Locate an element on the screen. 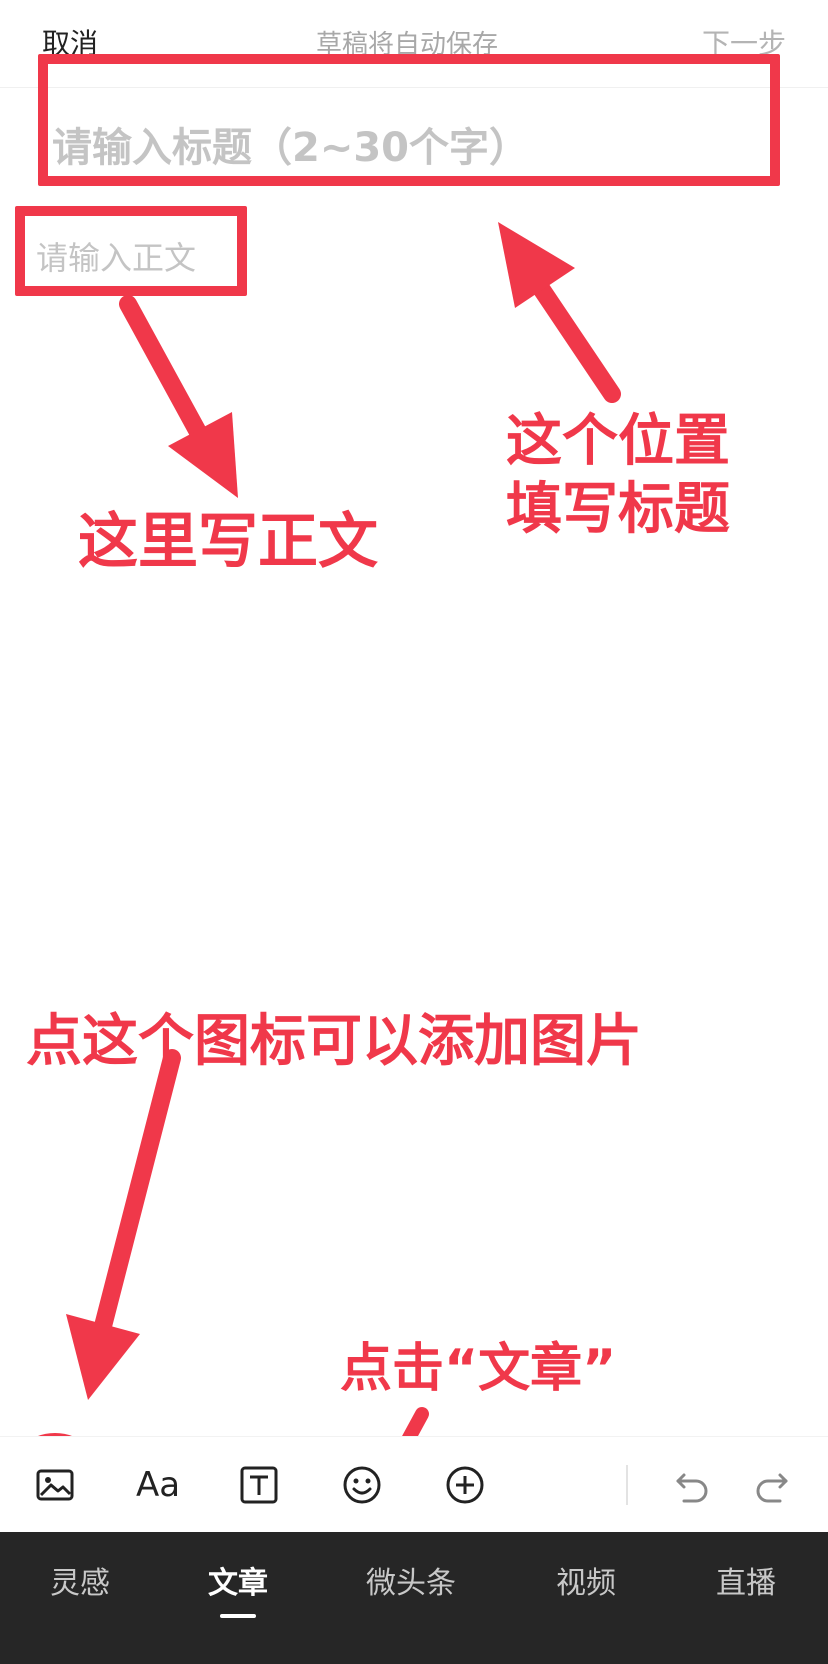  text-box-tool-button is located at coordinates (259, 1485).